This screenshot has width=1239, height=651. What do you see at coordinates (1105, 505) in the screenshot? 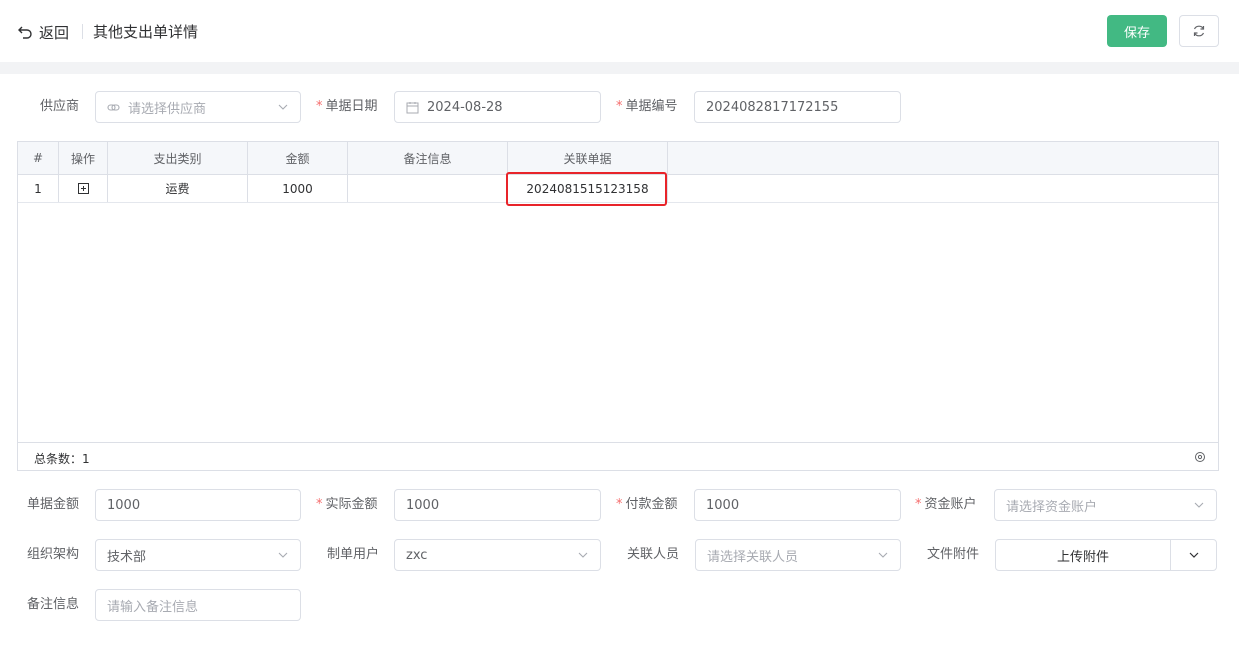
I see `fund-account-select: 请选择资金账户` at bounding box center [1105, 505].